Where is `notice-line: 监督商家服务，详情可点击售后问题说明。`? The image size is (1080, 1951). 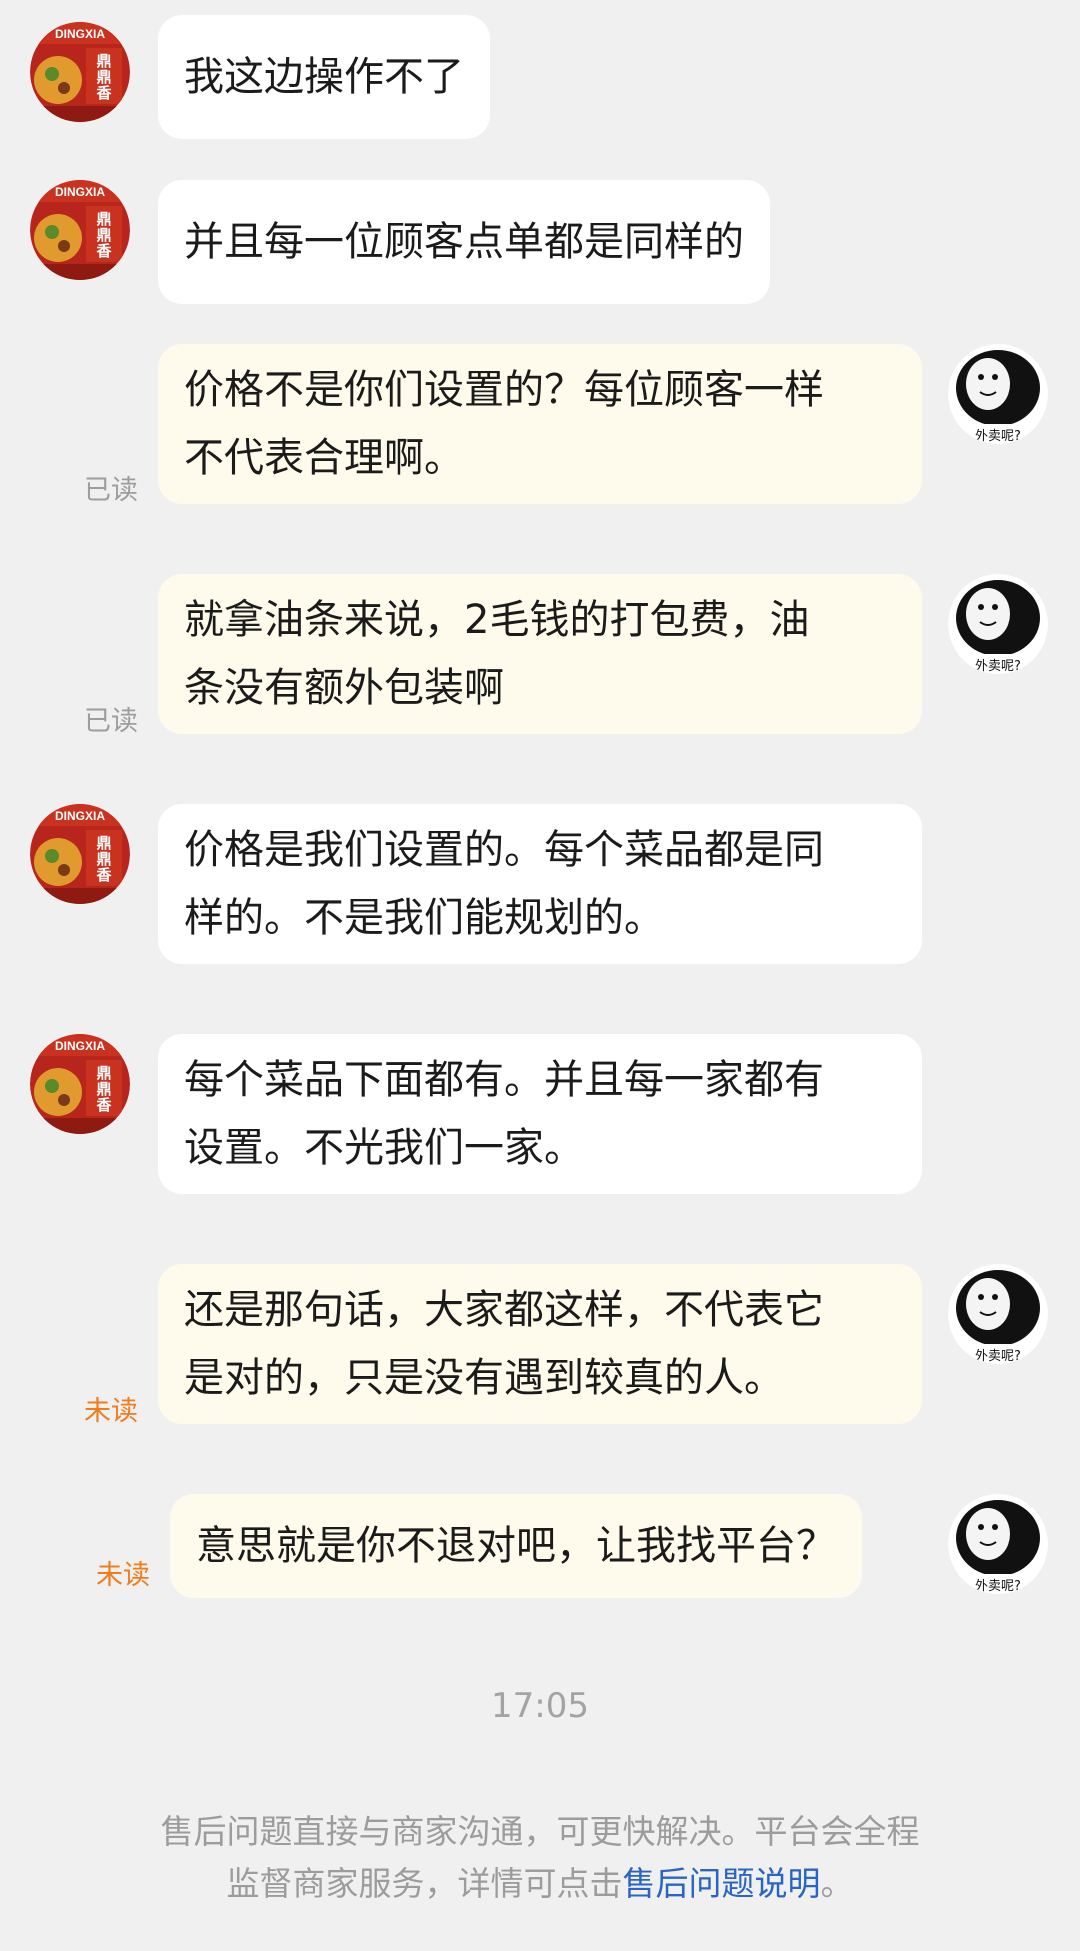
notice-line: 监督商家服务，详情可点击售后问题说明。 is located at coordinates (540, 1884).